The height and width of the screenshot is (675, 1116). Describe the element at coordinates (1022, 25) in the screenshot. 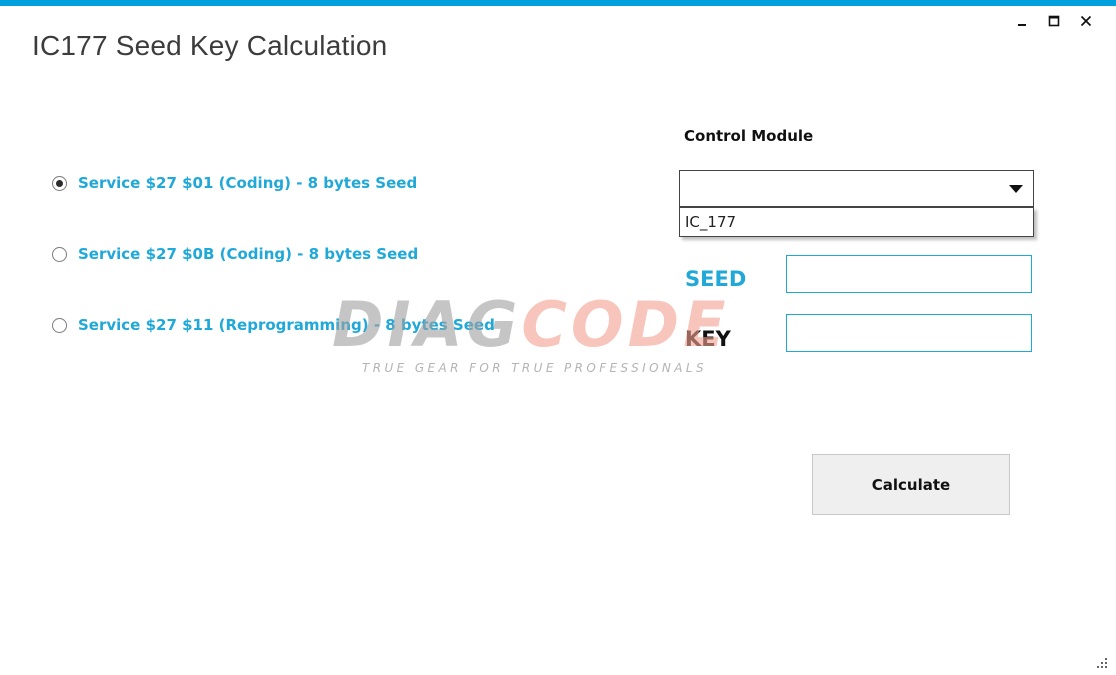

I see `minimize-icon` at that location.